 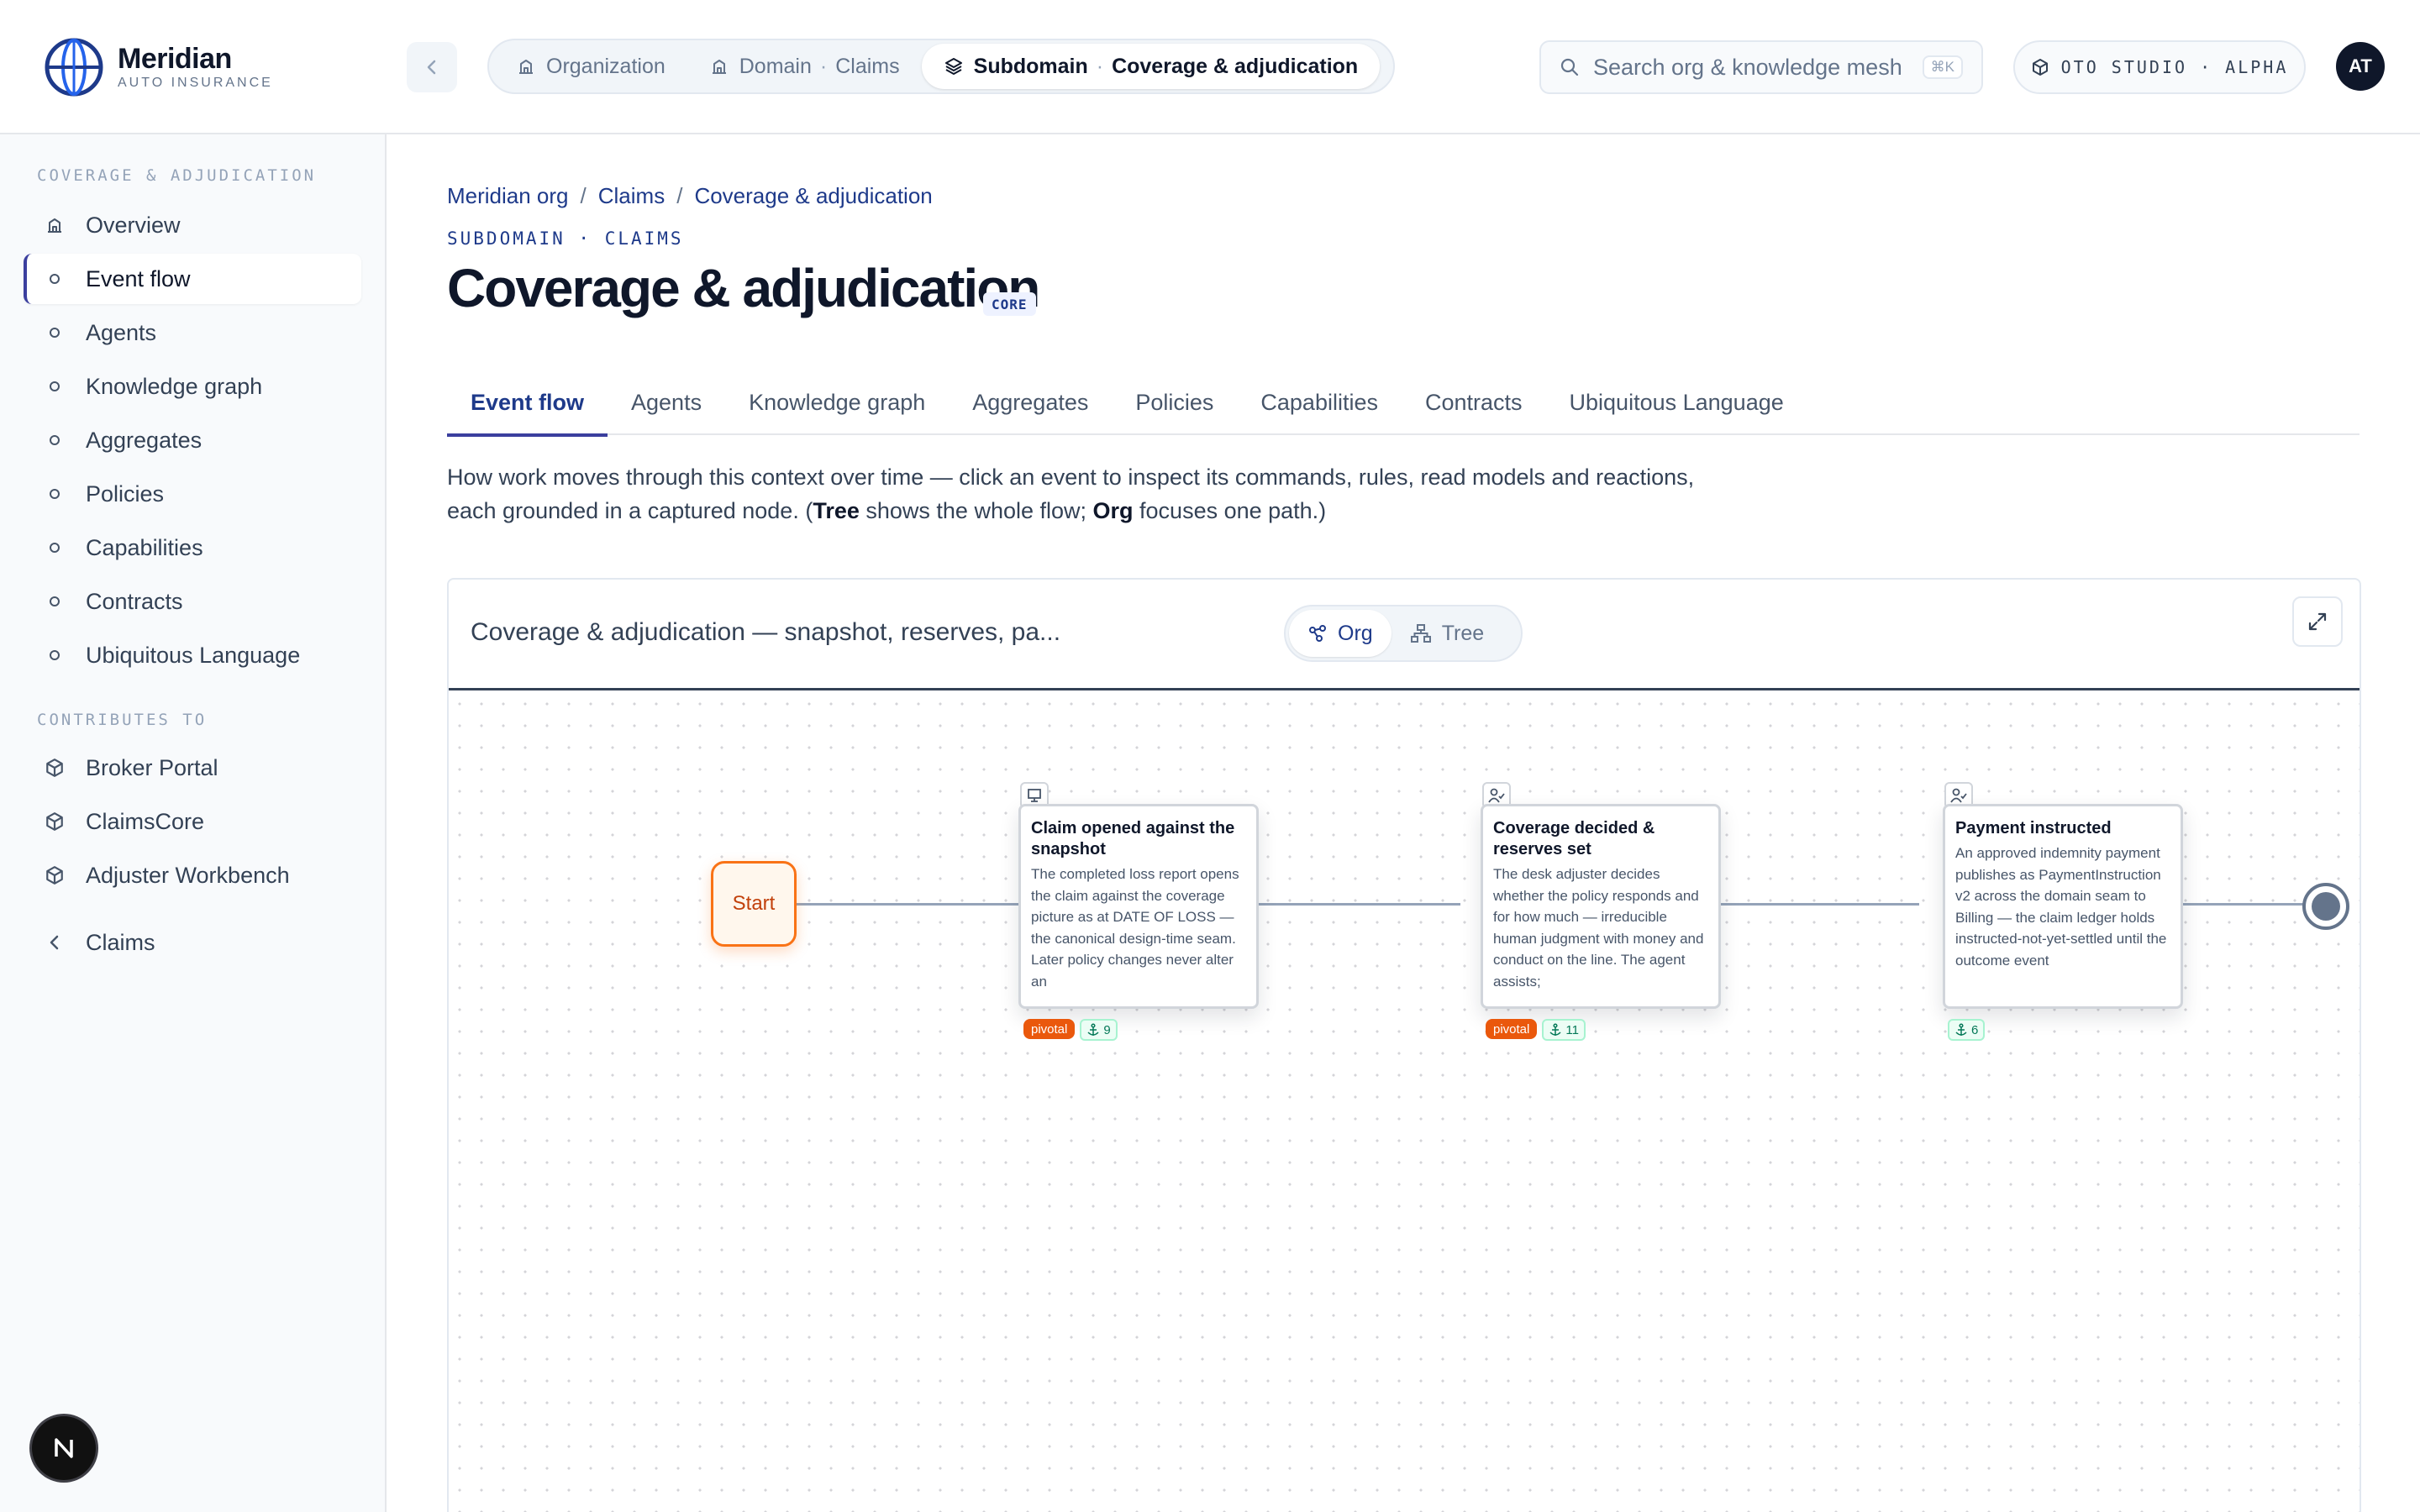 I want to click on sidebar-item-label: Knowledge graph, so click(x=174, y=386).